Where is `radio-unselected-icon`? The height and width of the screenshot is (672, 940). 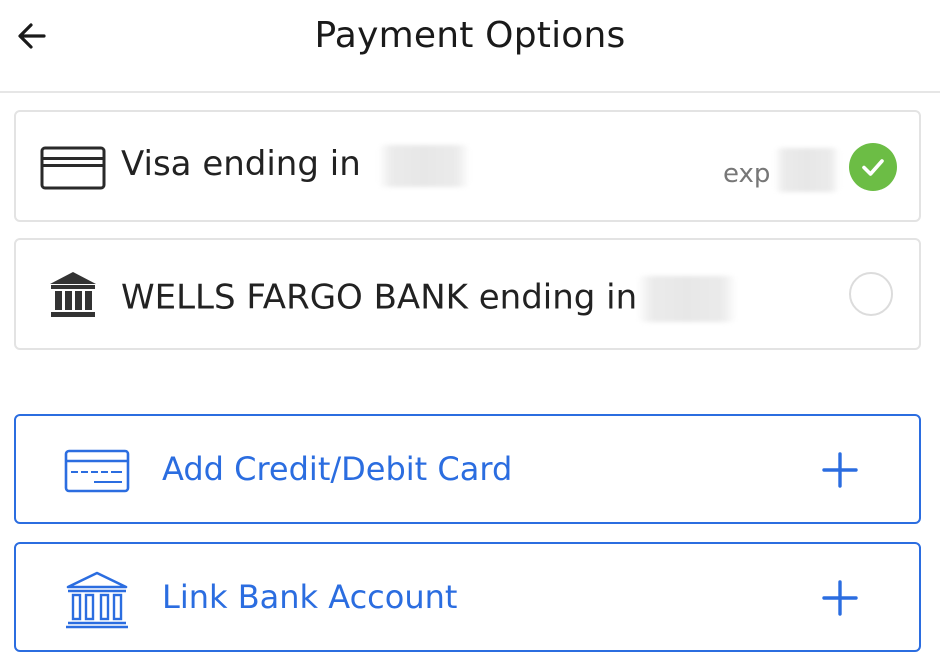
radio-unselected-icon is located at coordinates (871, 294).